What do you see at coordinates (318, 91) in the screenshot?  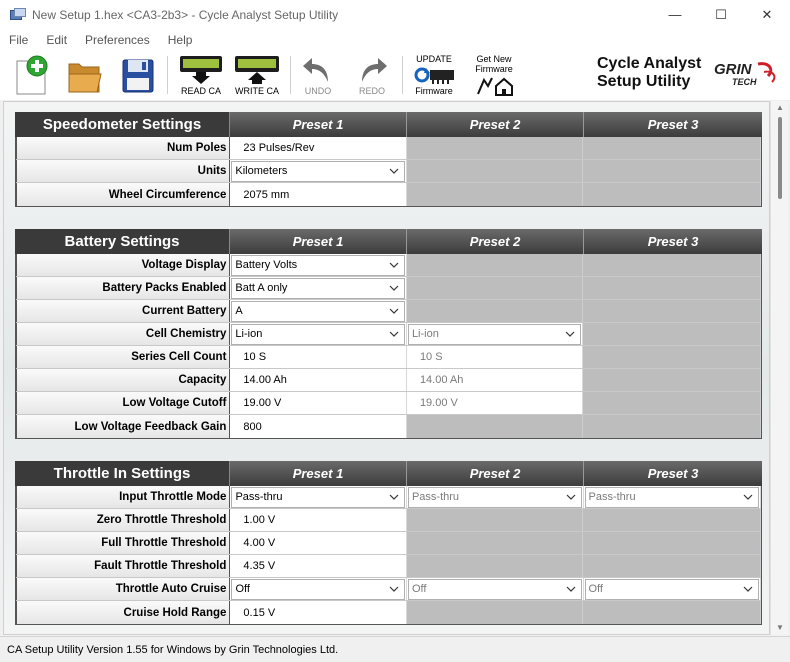 I see `undo-label: UNDO` at bounding box center [318, 91].